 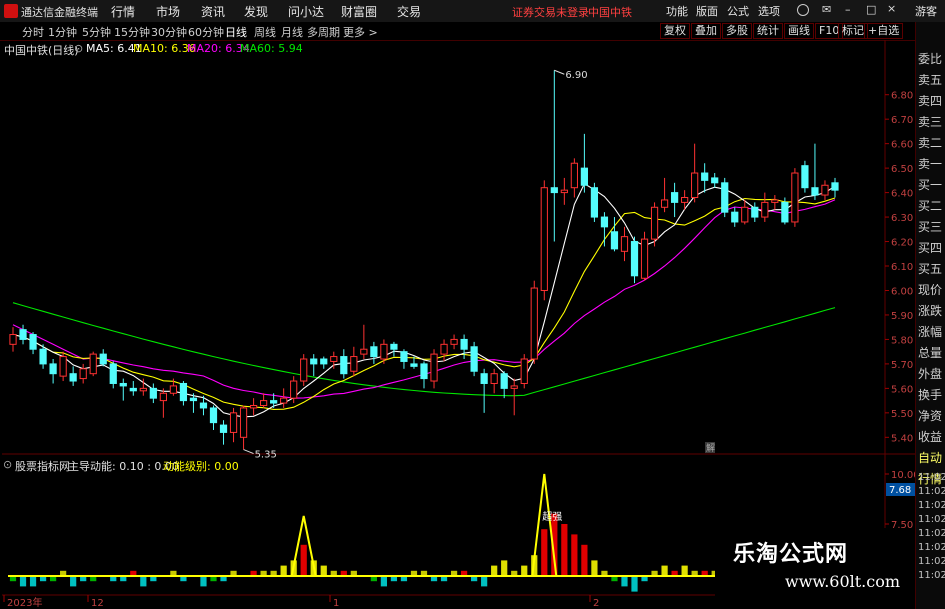 What do you see at coordinates (930, 373) in the screenshot?
I see `side-panel-item: 外盘` at bounding box center [930, 373].